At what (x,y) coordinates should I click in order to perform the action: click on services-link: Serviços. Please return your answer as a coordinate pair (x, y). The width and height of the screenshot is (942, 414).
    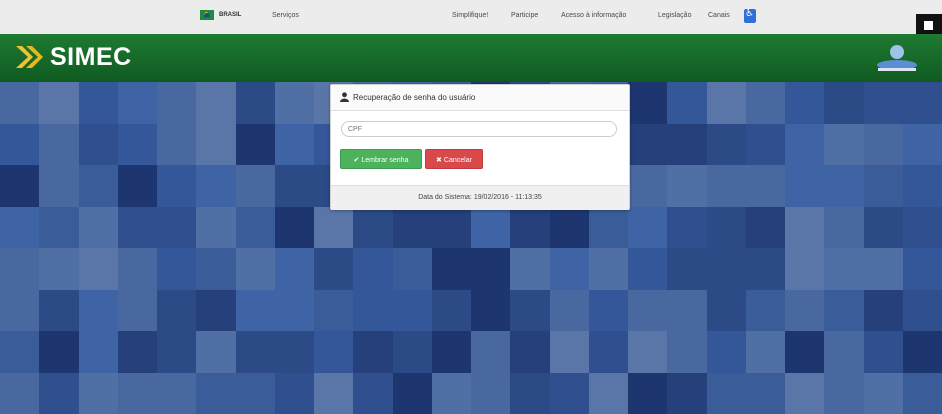
    Looking at the image, I should click on (285, 20).